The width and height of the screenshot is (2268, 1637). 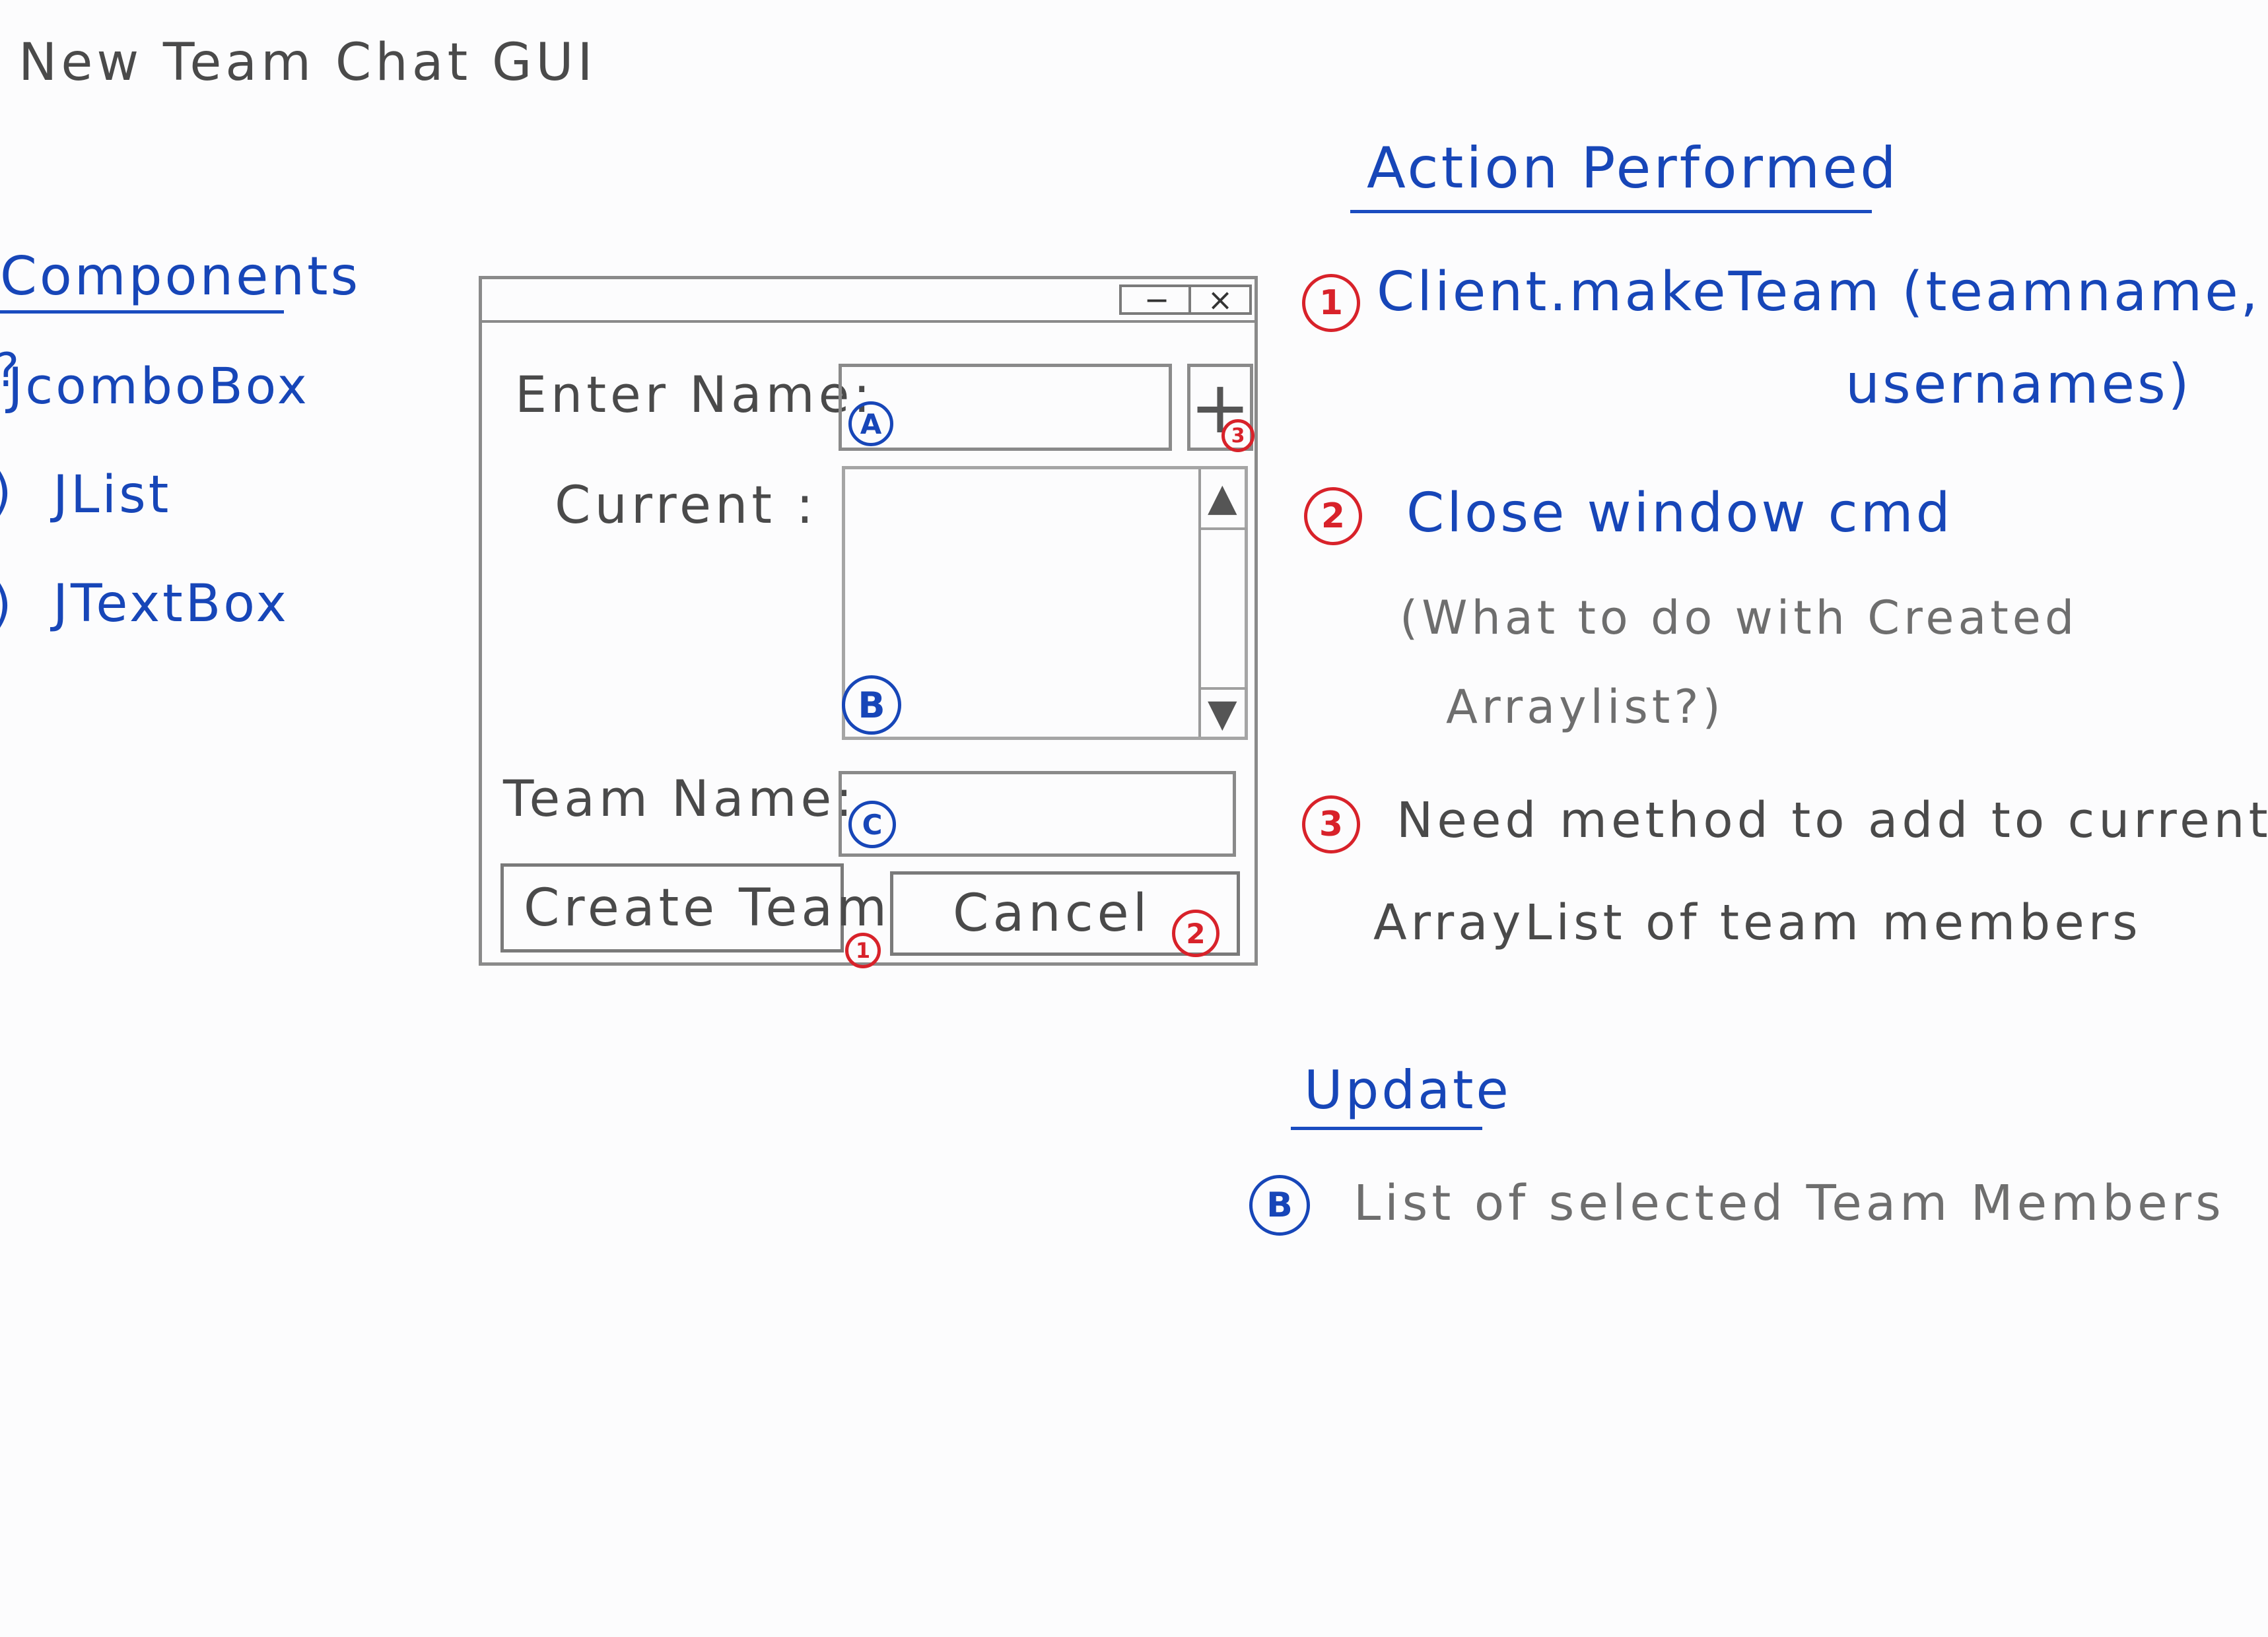 I want to click on marker-a: A, so click(x=871, y=423).